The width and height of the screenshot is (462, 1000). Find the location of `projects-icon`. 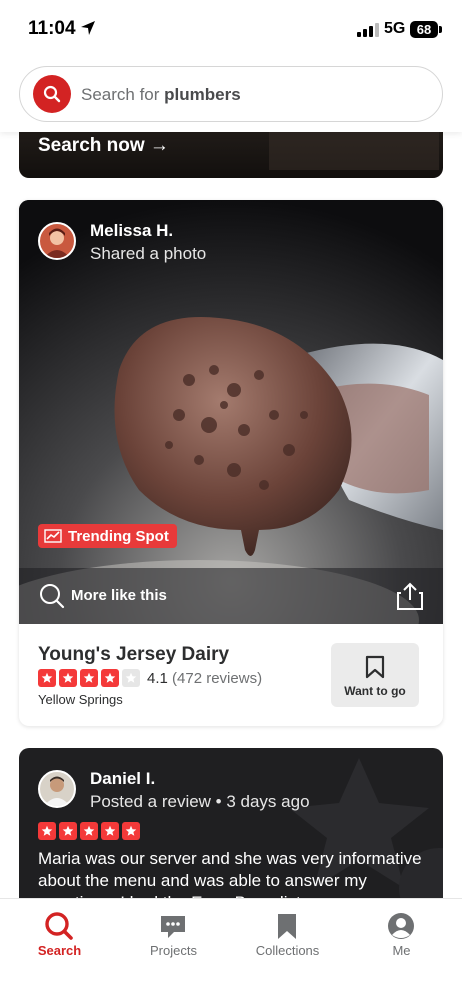

projects-icon is located at coordinates (173, 927).